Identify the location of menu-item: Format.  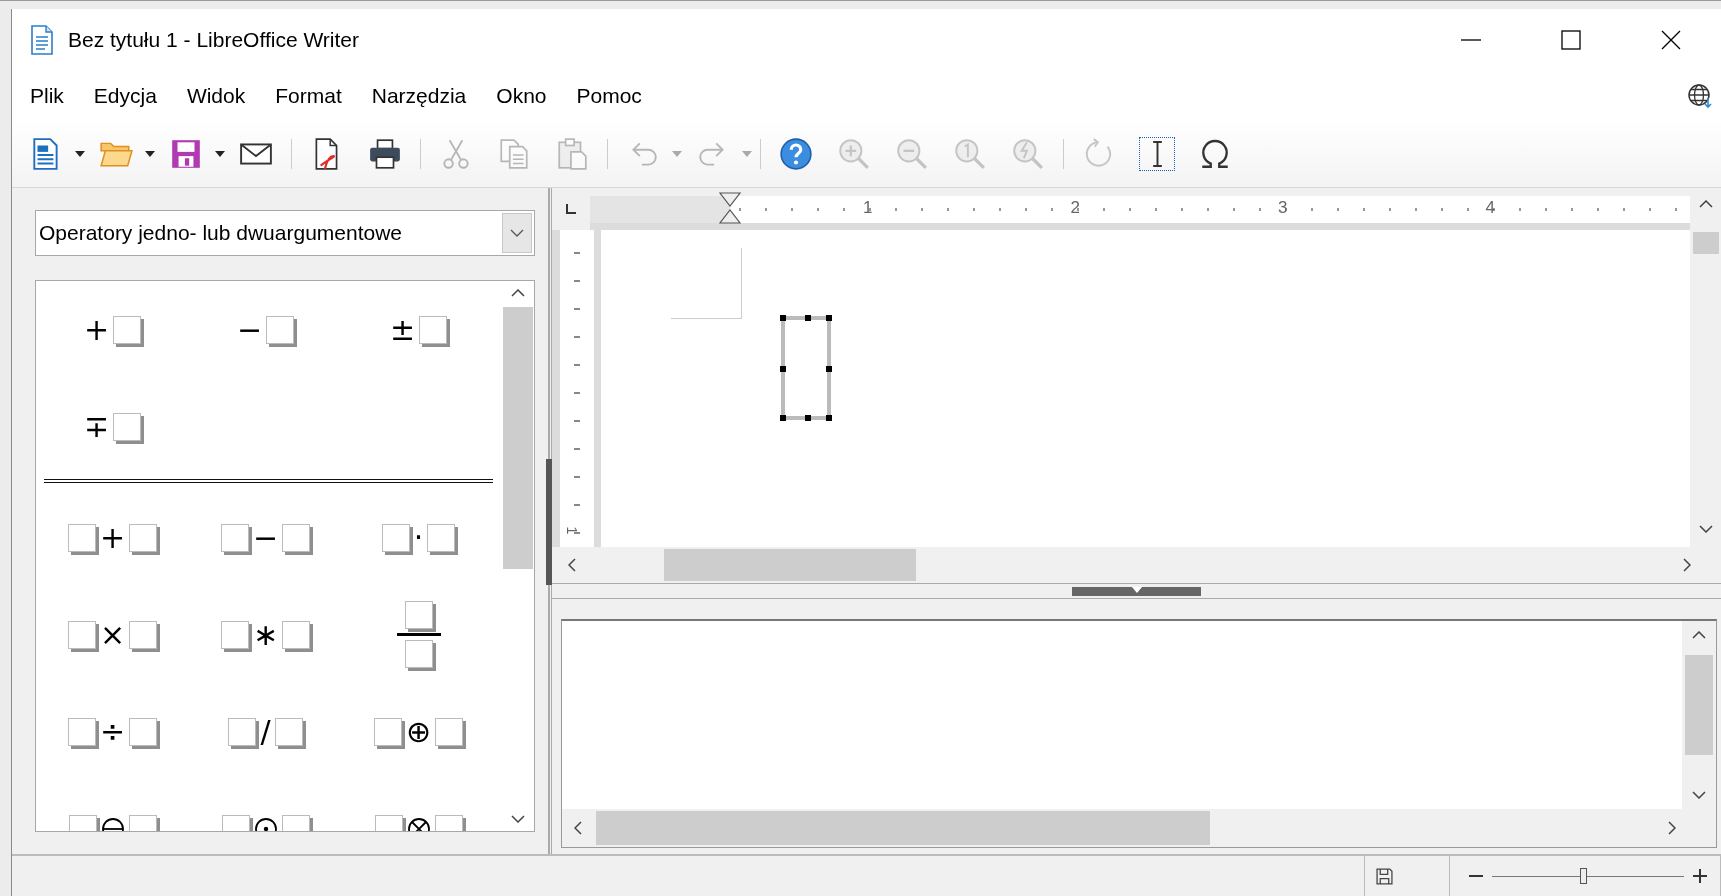
(308, 96).